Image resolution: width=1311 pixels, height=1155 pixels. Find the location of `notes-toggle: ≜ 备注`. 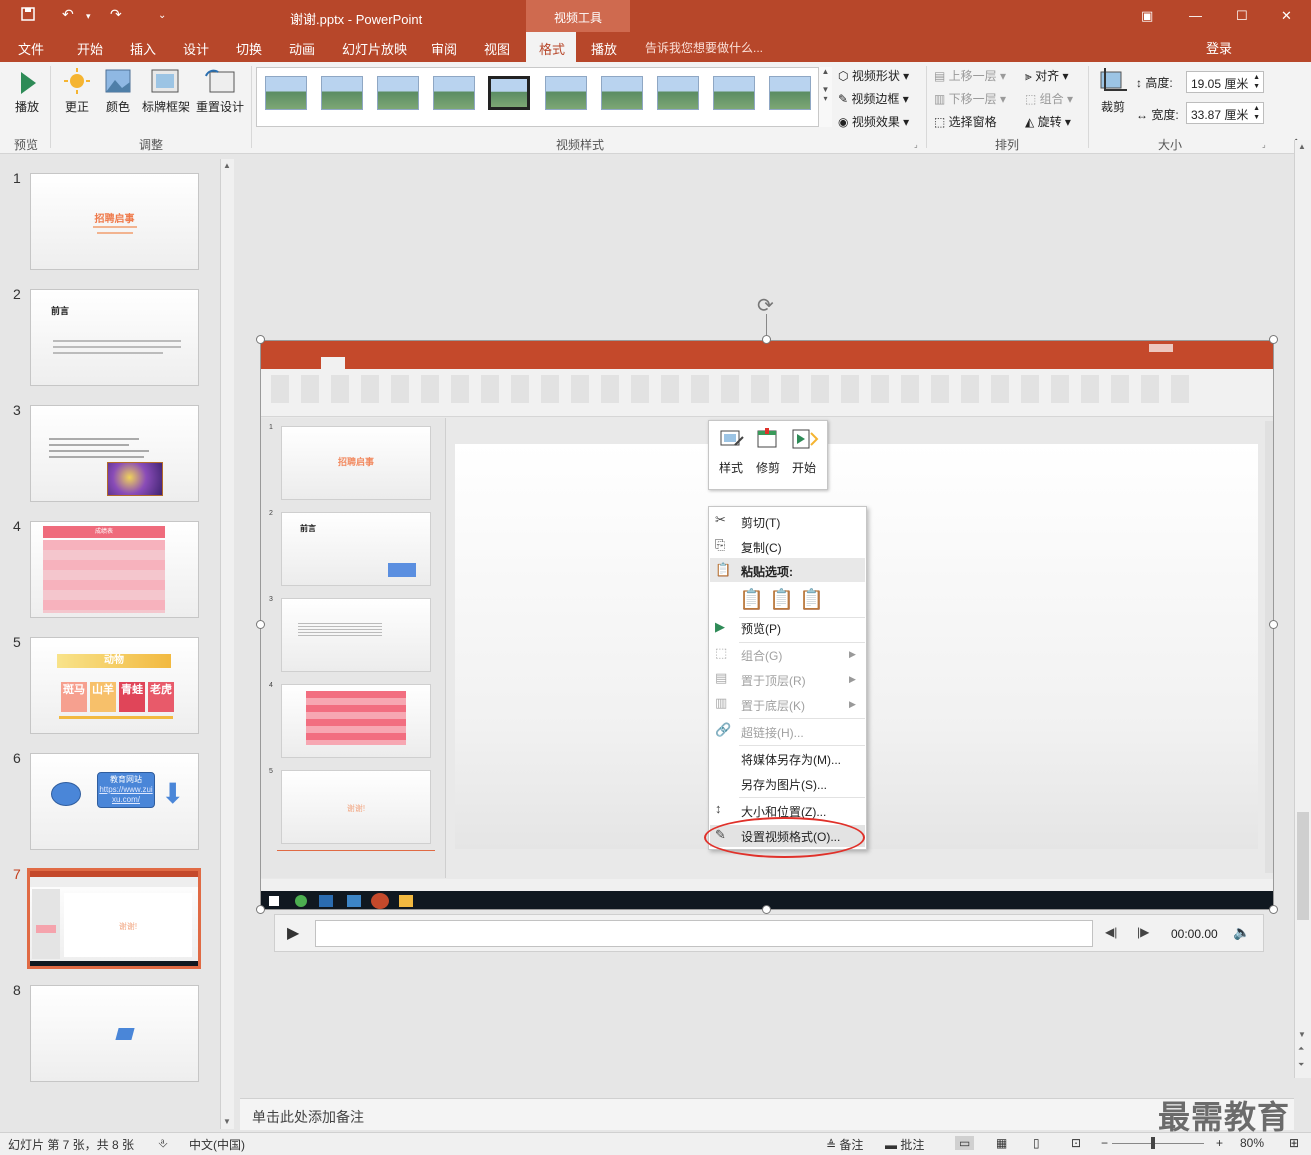

notes-toggle: ≜ 备注 is located at coordinates (844, 1144).